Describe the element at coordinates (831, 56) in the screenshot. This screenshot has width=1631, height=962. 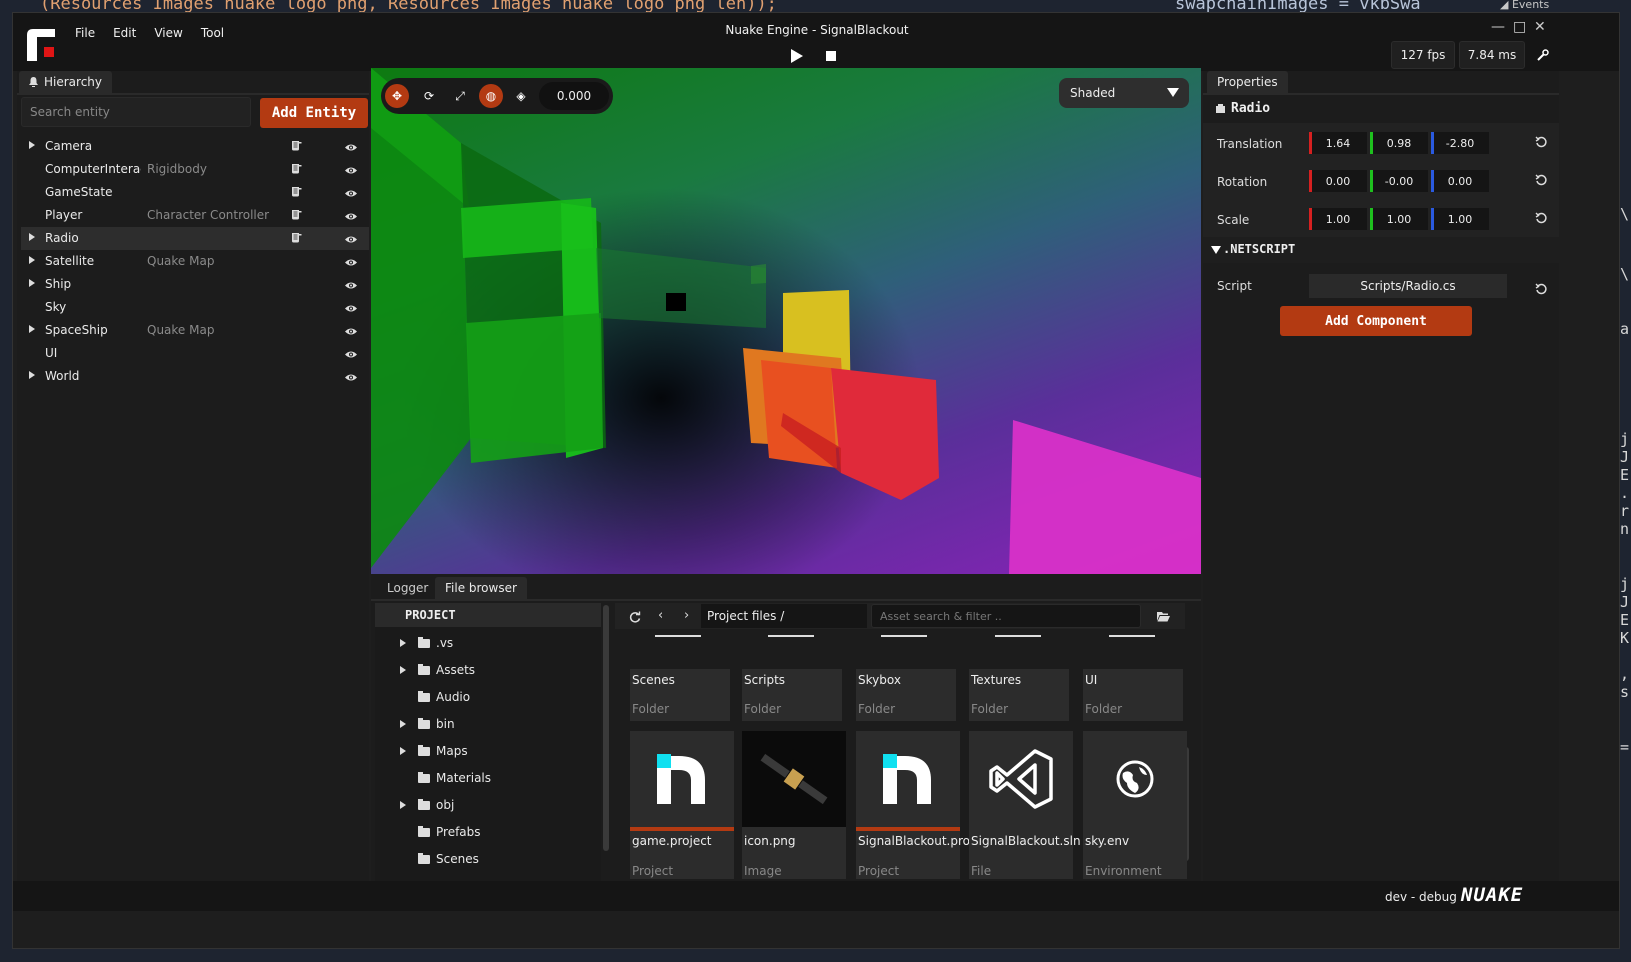
I see `stop-icon` at that location.